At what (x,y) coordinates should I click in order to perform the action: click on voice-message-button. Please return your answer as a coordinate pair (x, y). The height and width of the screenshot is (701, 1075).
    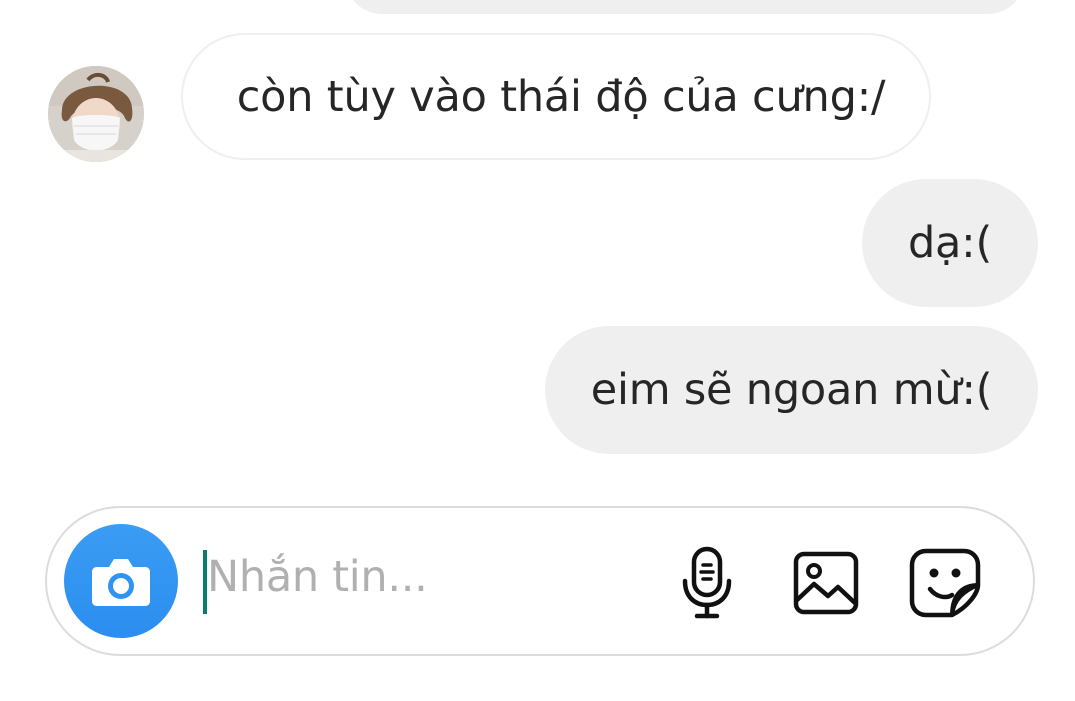
    Looking at the image, I should click on (707, 583).